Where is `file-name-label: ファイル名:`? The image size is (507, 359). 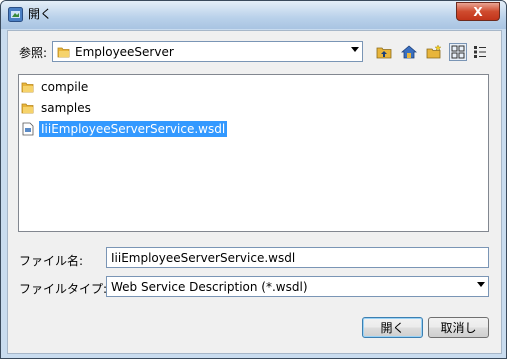 file-name-label: ファイル名: is located at coordinates (51, 261).